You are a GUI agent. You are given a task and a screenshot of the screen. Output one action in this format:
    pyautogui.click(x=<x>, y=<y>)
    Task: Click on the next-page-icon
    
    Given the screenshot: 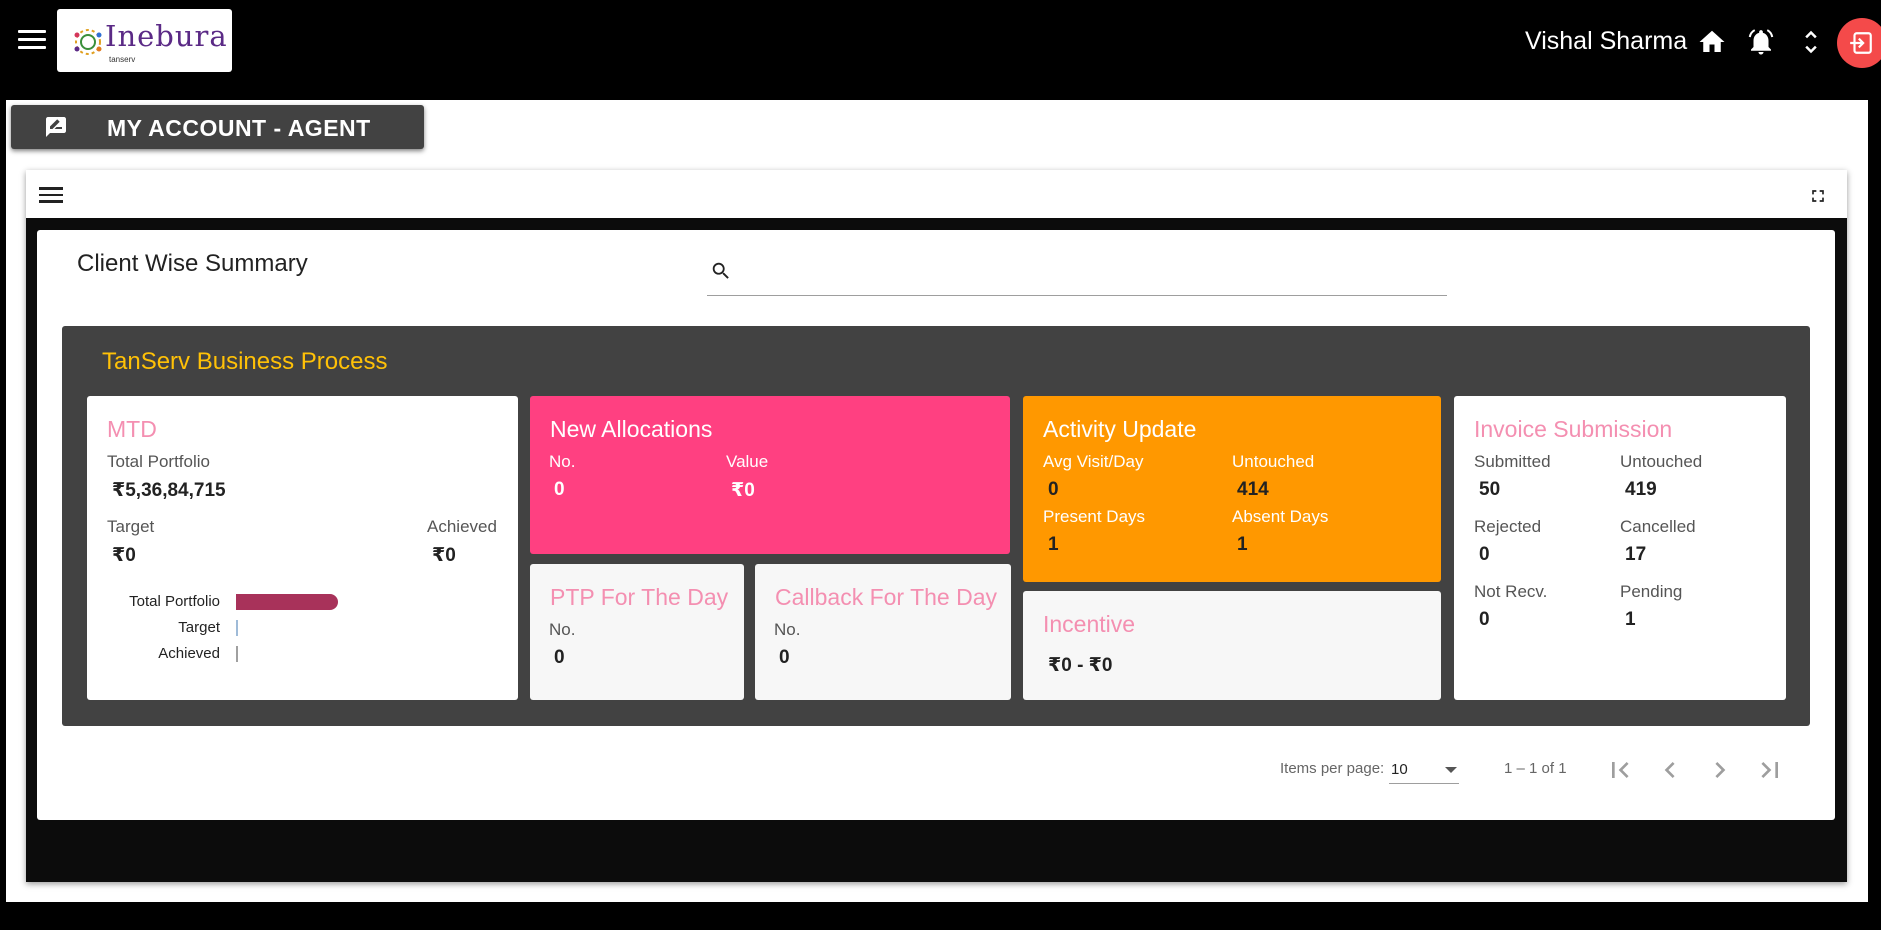 What is the action you would take?
    pyautogui.click(x=1720, y=770)
    